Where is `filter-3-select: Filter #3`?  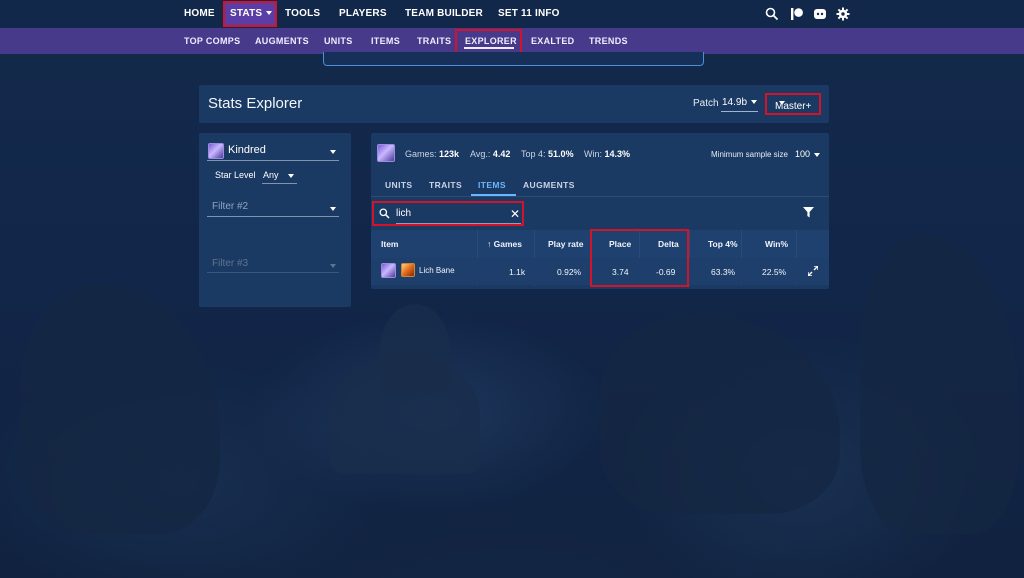
filter-3-select: Filter #3 is located at coordinates (230, 263).